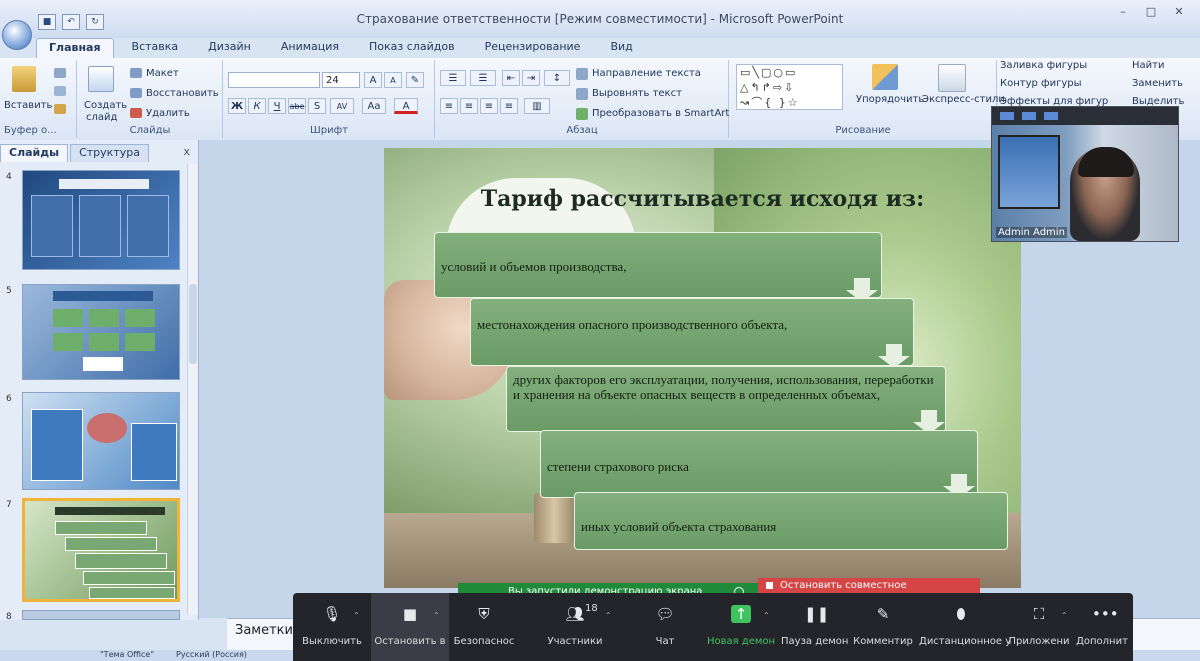 This screenshot has height=661, width=1200. What do you see at coordinates (229, 48) in the screenshot?
I see `tab-design: Дизайн` at bounding box center [229, 48].